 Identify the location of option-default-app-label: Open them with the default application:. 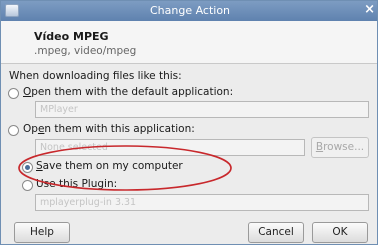
(128, 92).